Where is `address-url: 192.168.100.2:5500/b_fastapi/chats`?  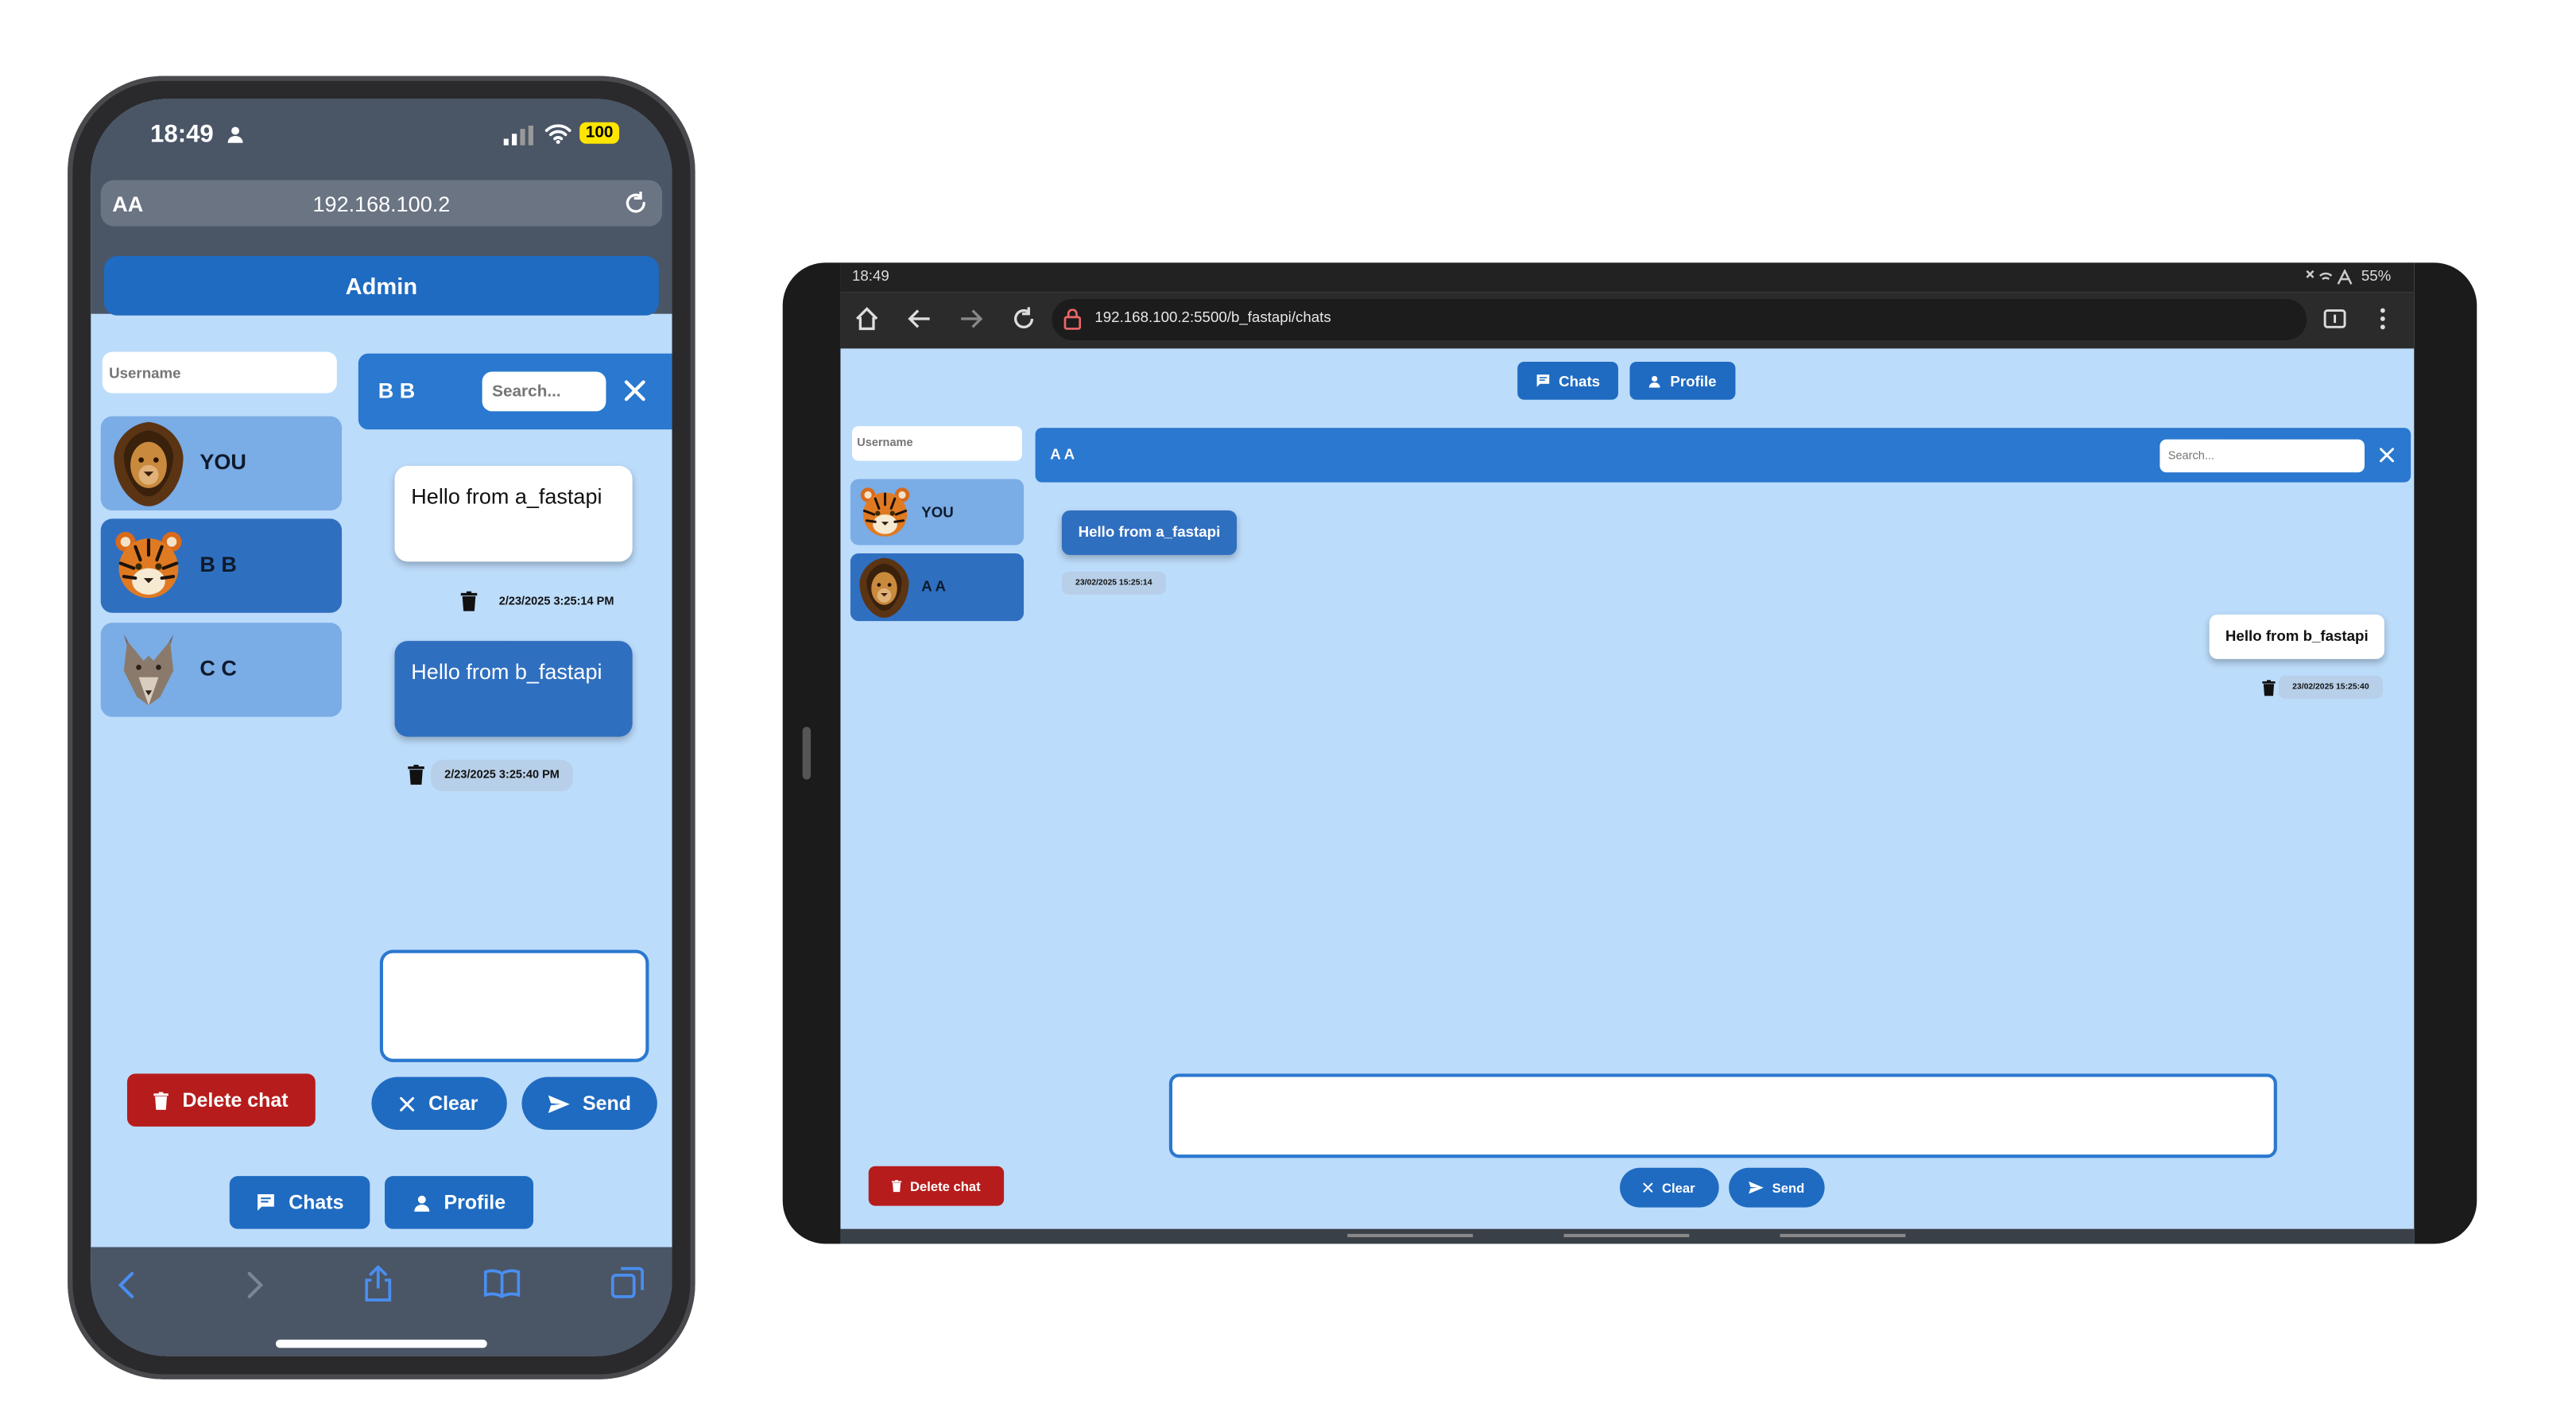
address-url: 192.168.100.2:5500/b_fastapi/chats is located at coordinates (1212, 316).